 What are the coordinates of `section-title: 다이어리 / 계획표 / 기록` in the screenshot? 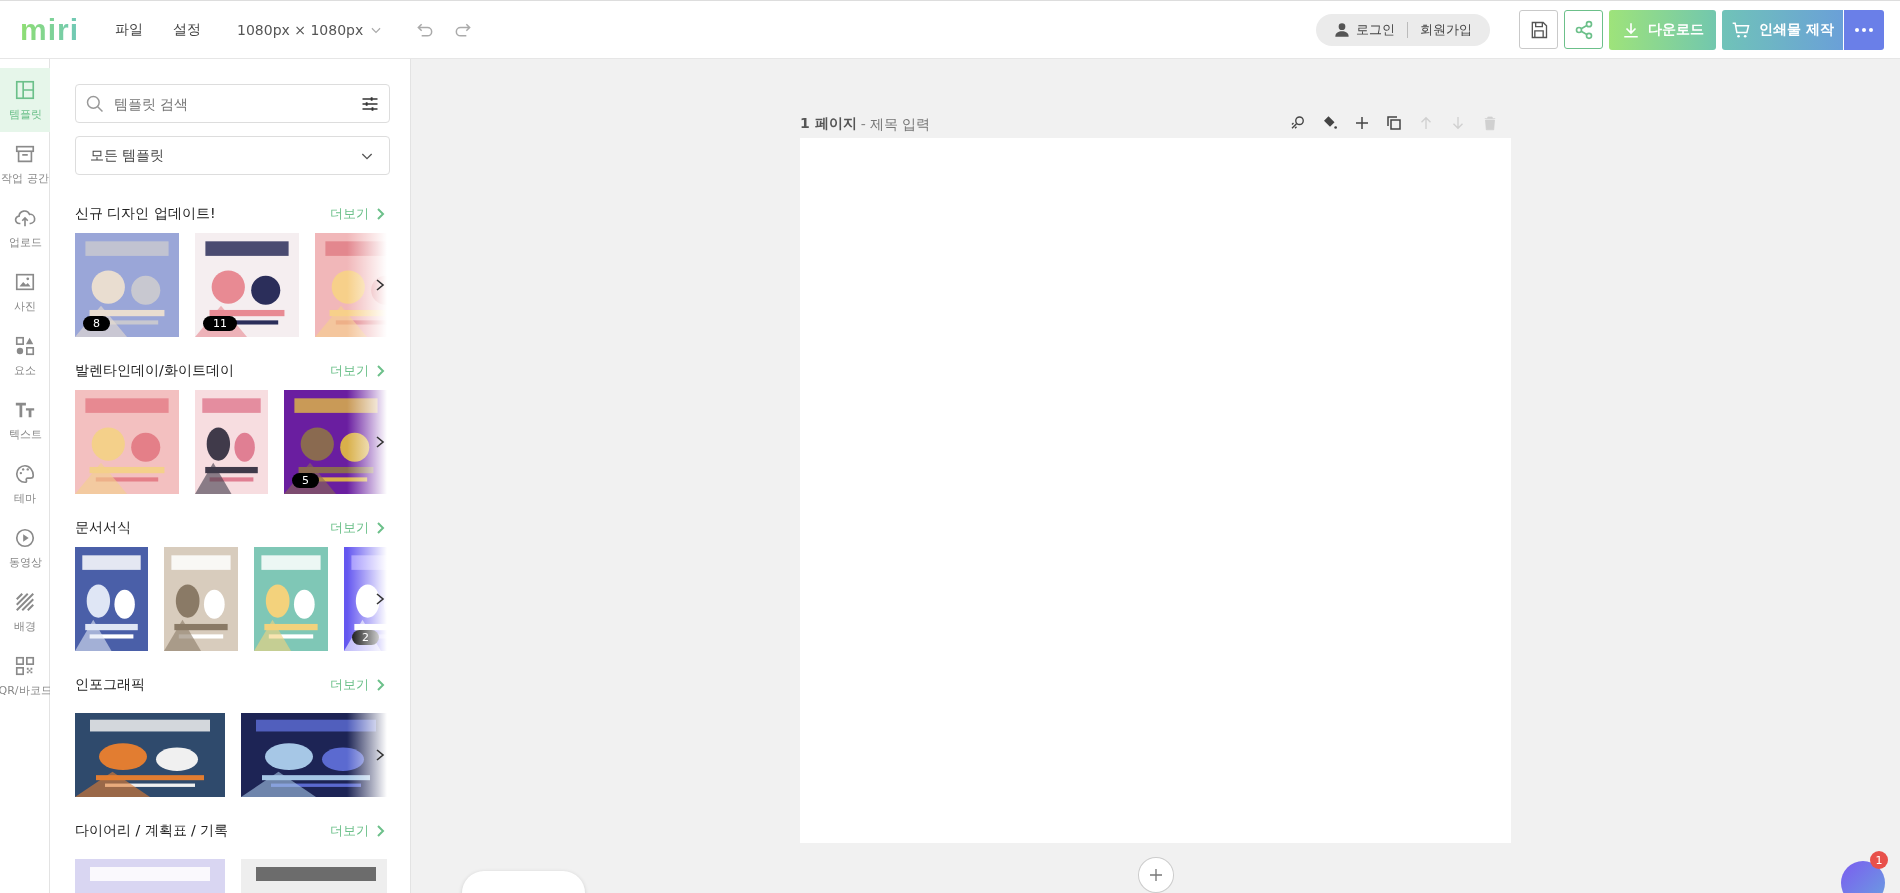 It's located at (152, 831).